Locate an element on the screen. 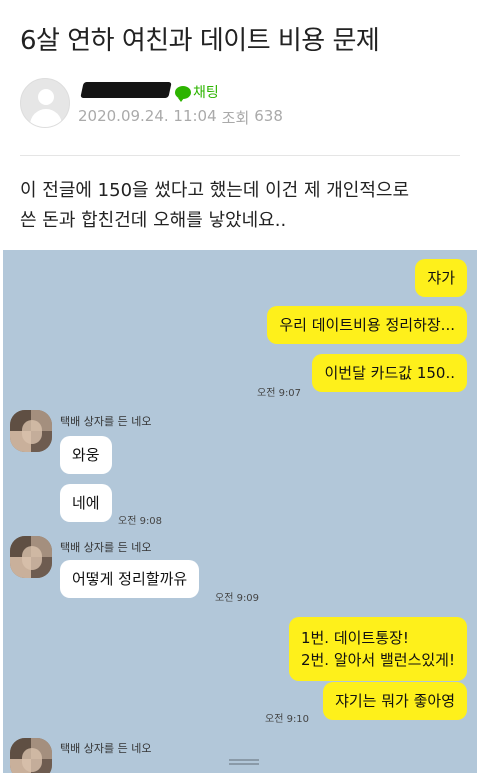 The width and height of the screenshot is (480, 773). friend-message: 네에 is located at coordinates (86, 503).